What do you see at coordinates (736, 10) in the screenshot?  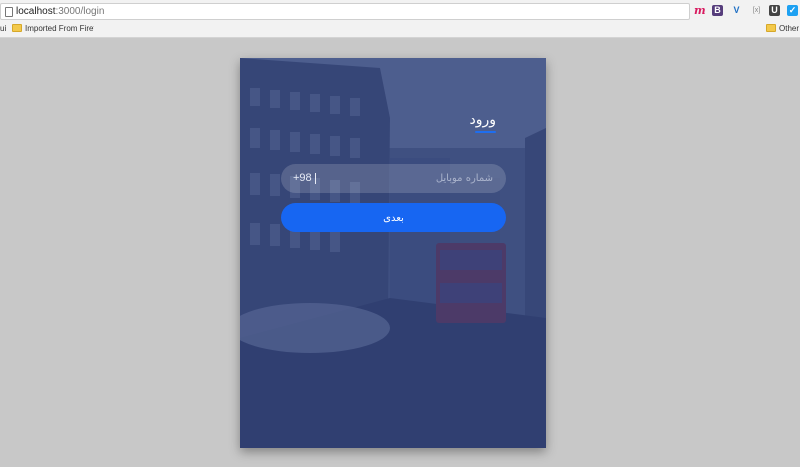 I see `vue-devtools-extension-icon: V` at bounding box center [736, 10].